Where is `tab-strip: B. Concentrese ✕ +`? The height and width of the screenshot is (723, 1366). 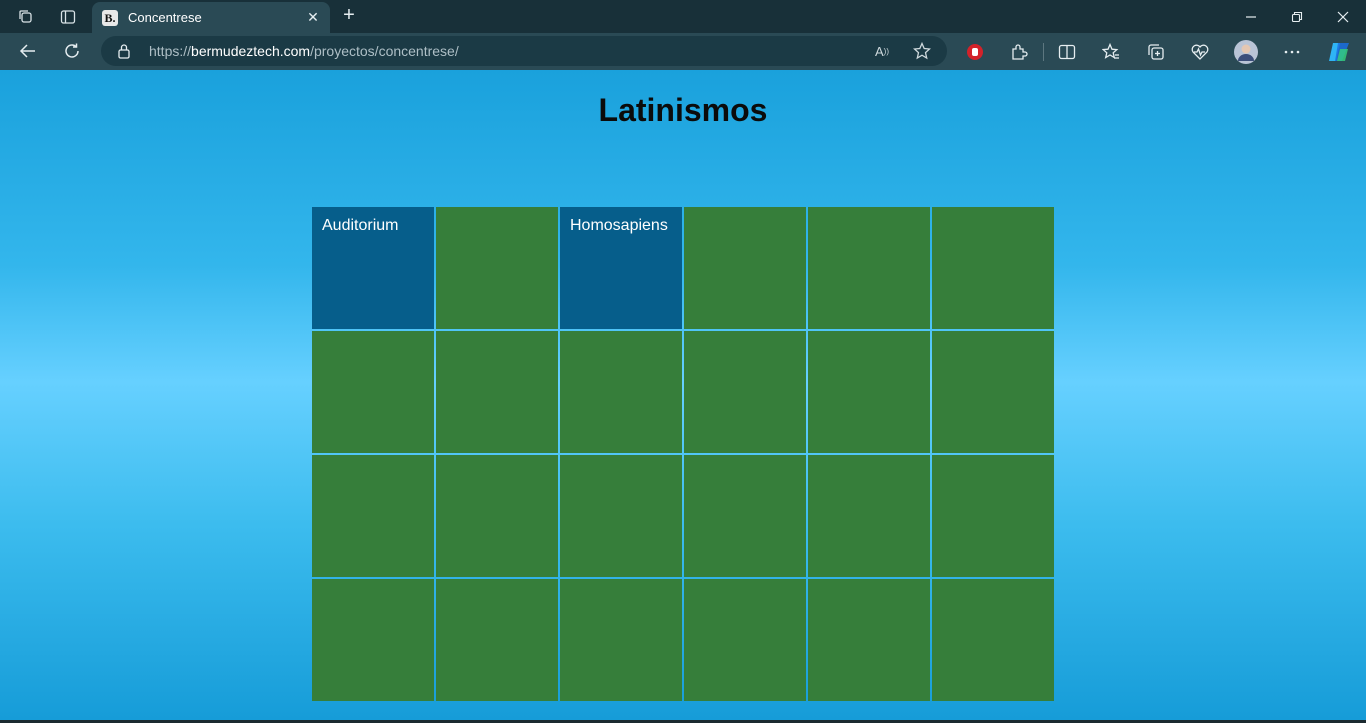
tab-strip: B. Concentrese ✕ + is located at coordinates (683, 16).